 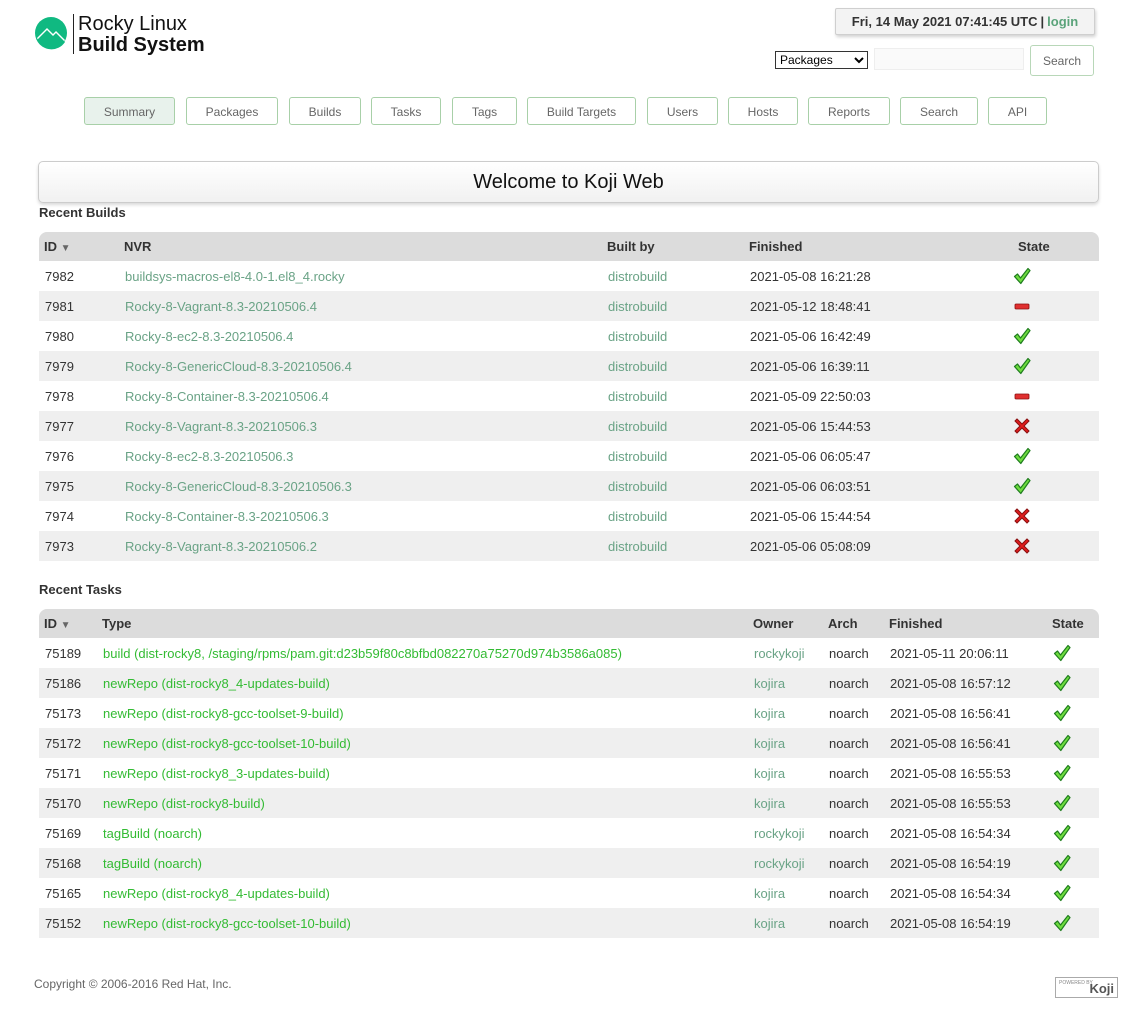 I want to click on task-finished-cell: 2021-05-08 16:55:53, so click(x=965, y=773).